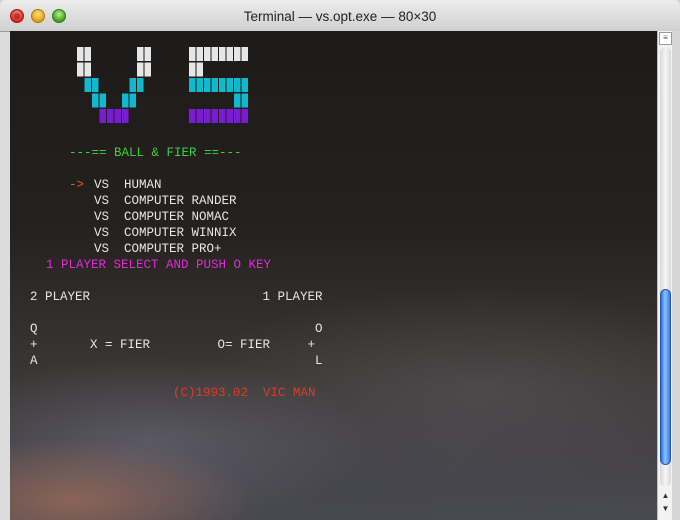  What do you see at coordinates (158, 249) in the screenshot?
I see `menu-item-vs-computer-pro: VS COMPUTER PRO+` at bounding box center [158, 249].